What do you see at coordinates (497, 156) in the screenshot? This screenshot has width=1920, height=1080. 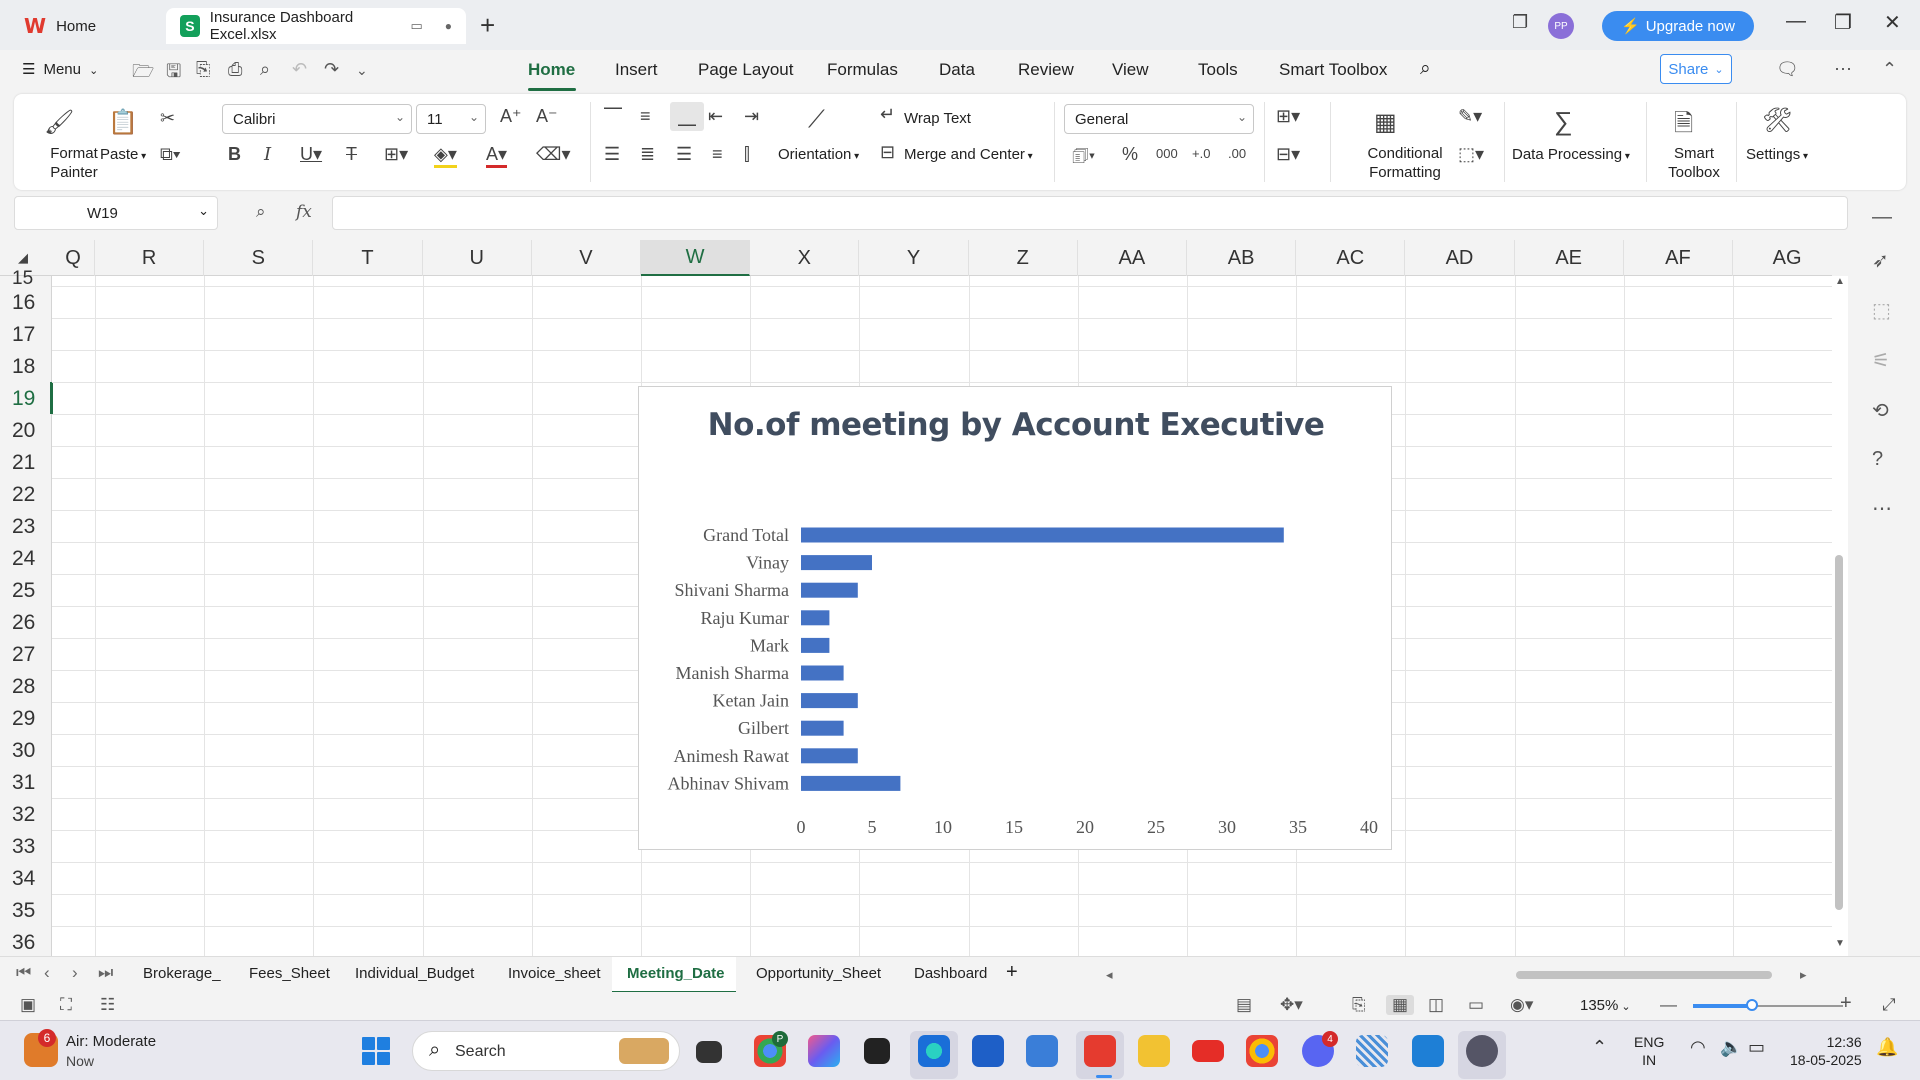 I see `font-color-icon: A▾` at bounding box center [497, 156].